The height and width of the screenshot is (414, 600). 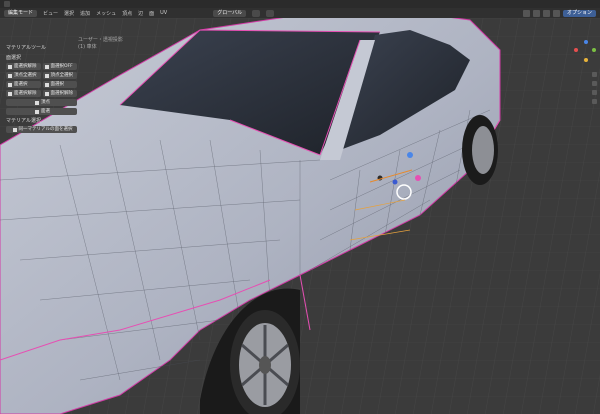 I want to click on vertex-icon, so click(x=37, y=102).